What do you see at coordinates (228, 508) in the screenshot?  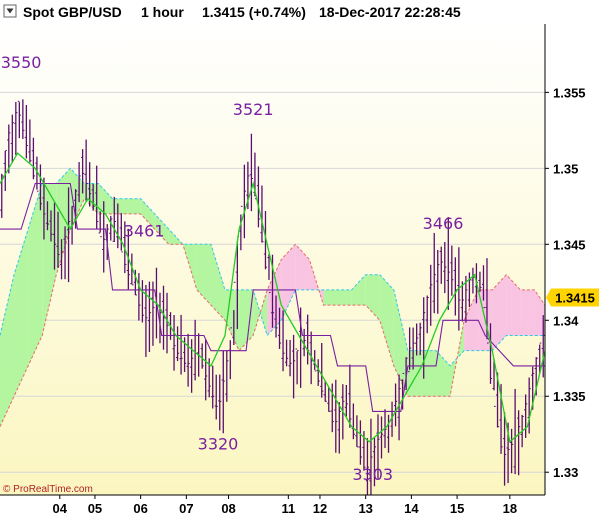 I see `x-tick-label: 08` at bounding box center [228, 508].